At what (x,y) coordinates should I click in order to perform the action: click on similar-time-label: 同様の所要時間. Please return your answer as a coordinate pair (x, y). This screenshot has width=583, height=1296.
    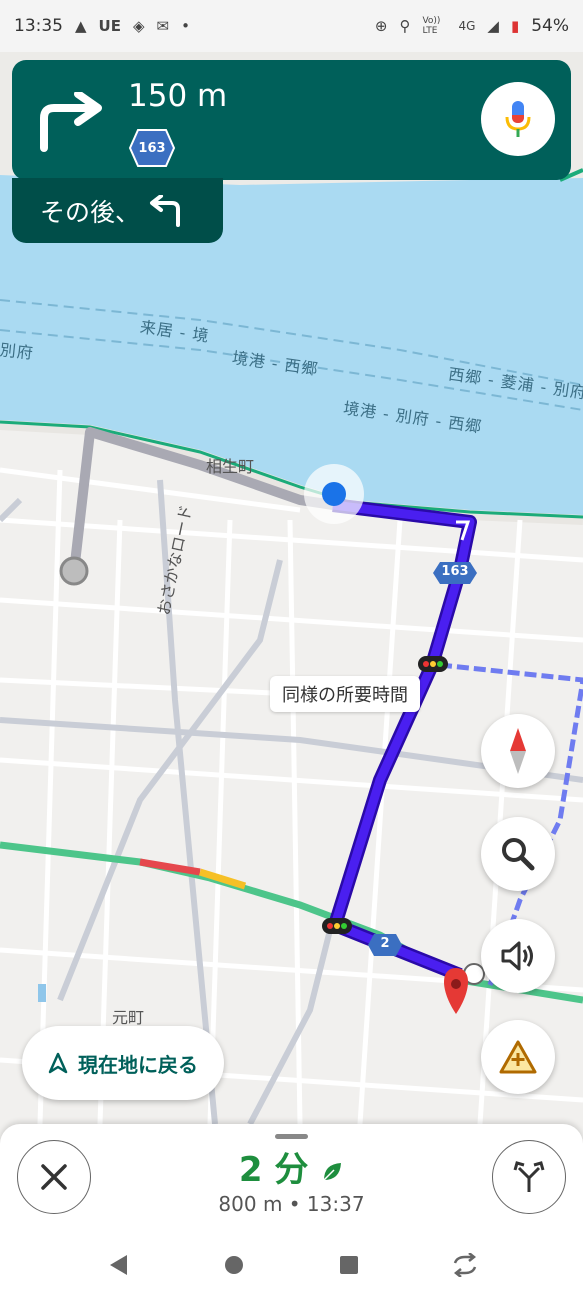
    Looking at the image, I should click on (345, 694).